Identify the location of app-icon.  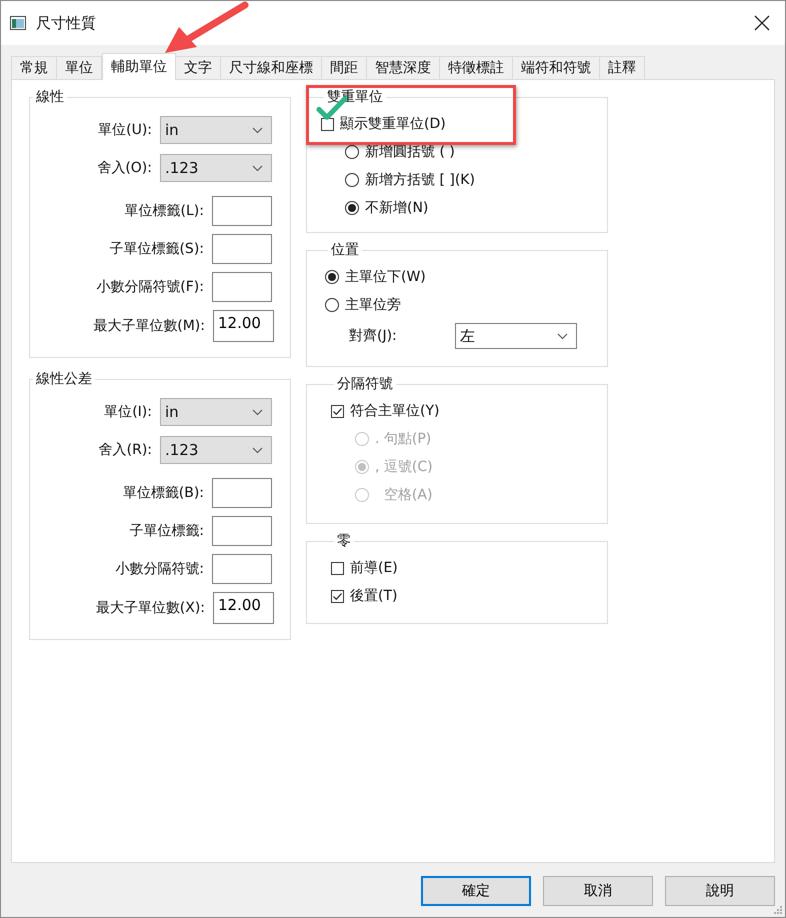
(18, 23).